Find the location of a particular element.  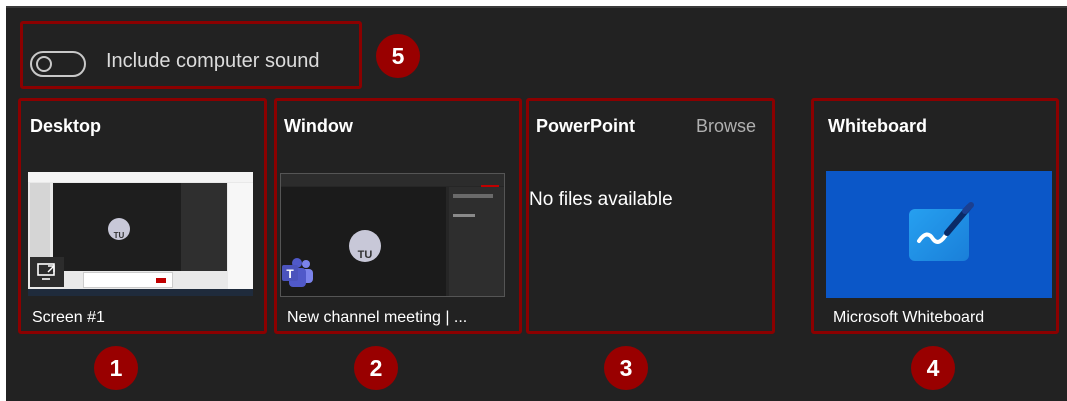

desktop-title: Desktop is located at coordinates (66, 126).